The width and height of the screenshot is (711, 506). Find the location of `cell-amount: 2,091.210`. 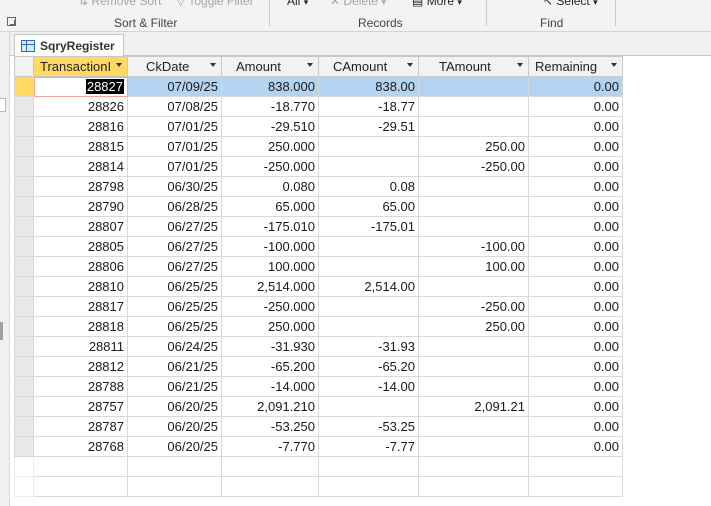

cell-amount: 2,091.210 is located at coordinates (270, 406).